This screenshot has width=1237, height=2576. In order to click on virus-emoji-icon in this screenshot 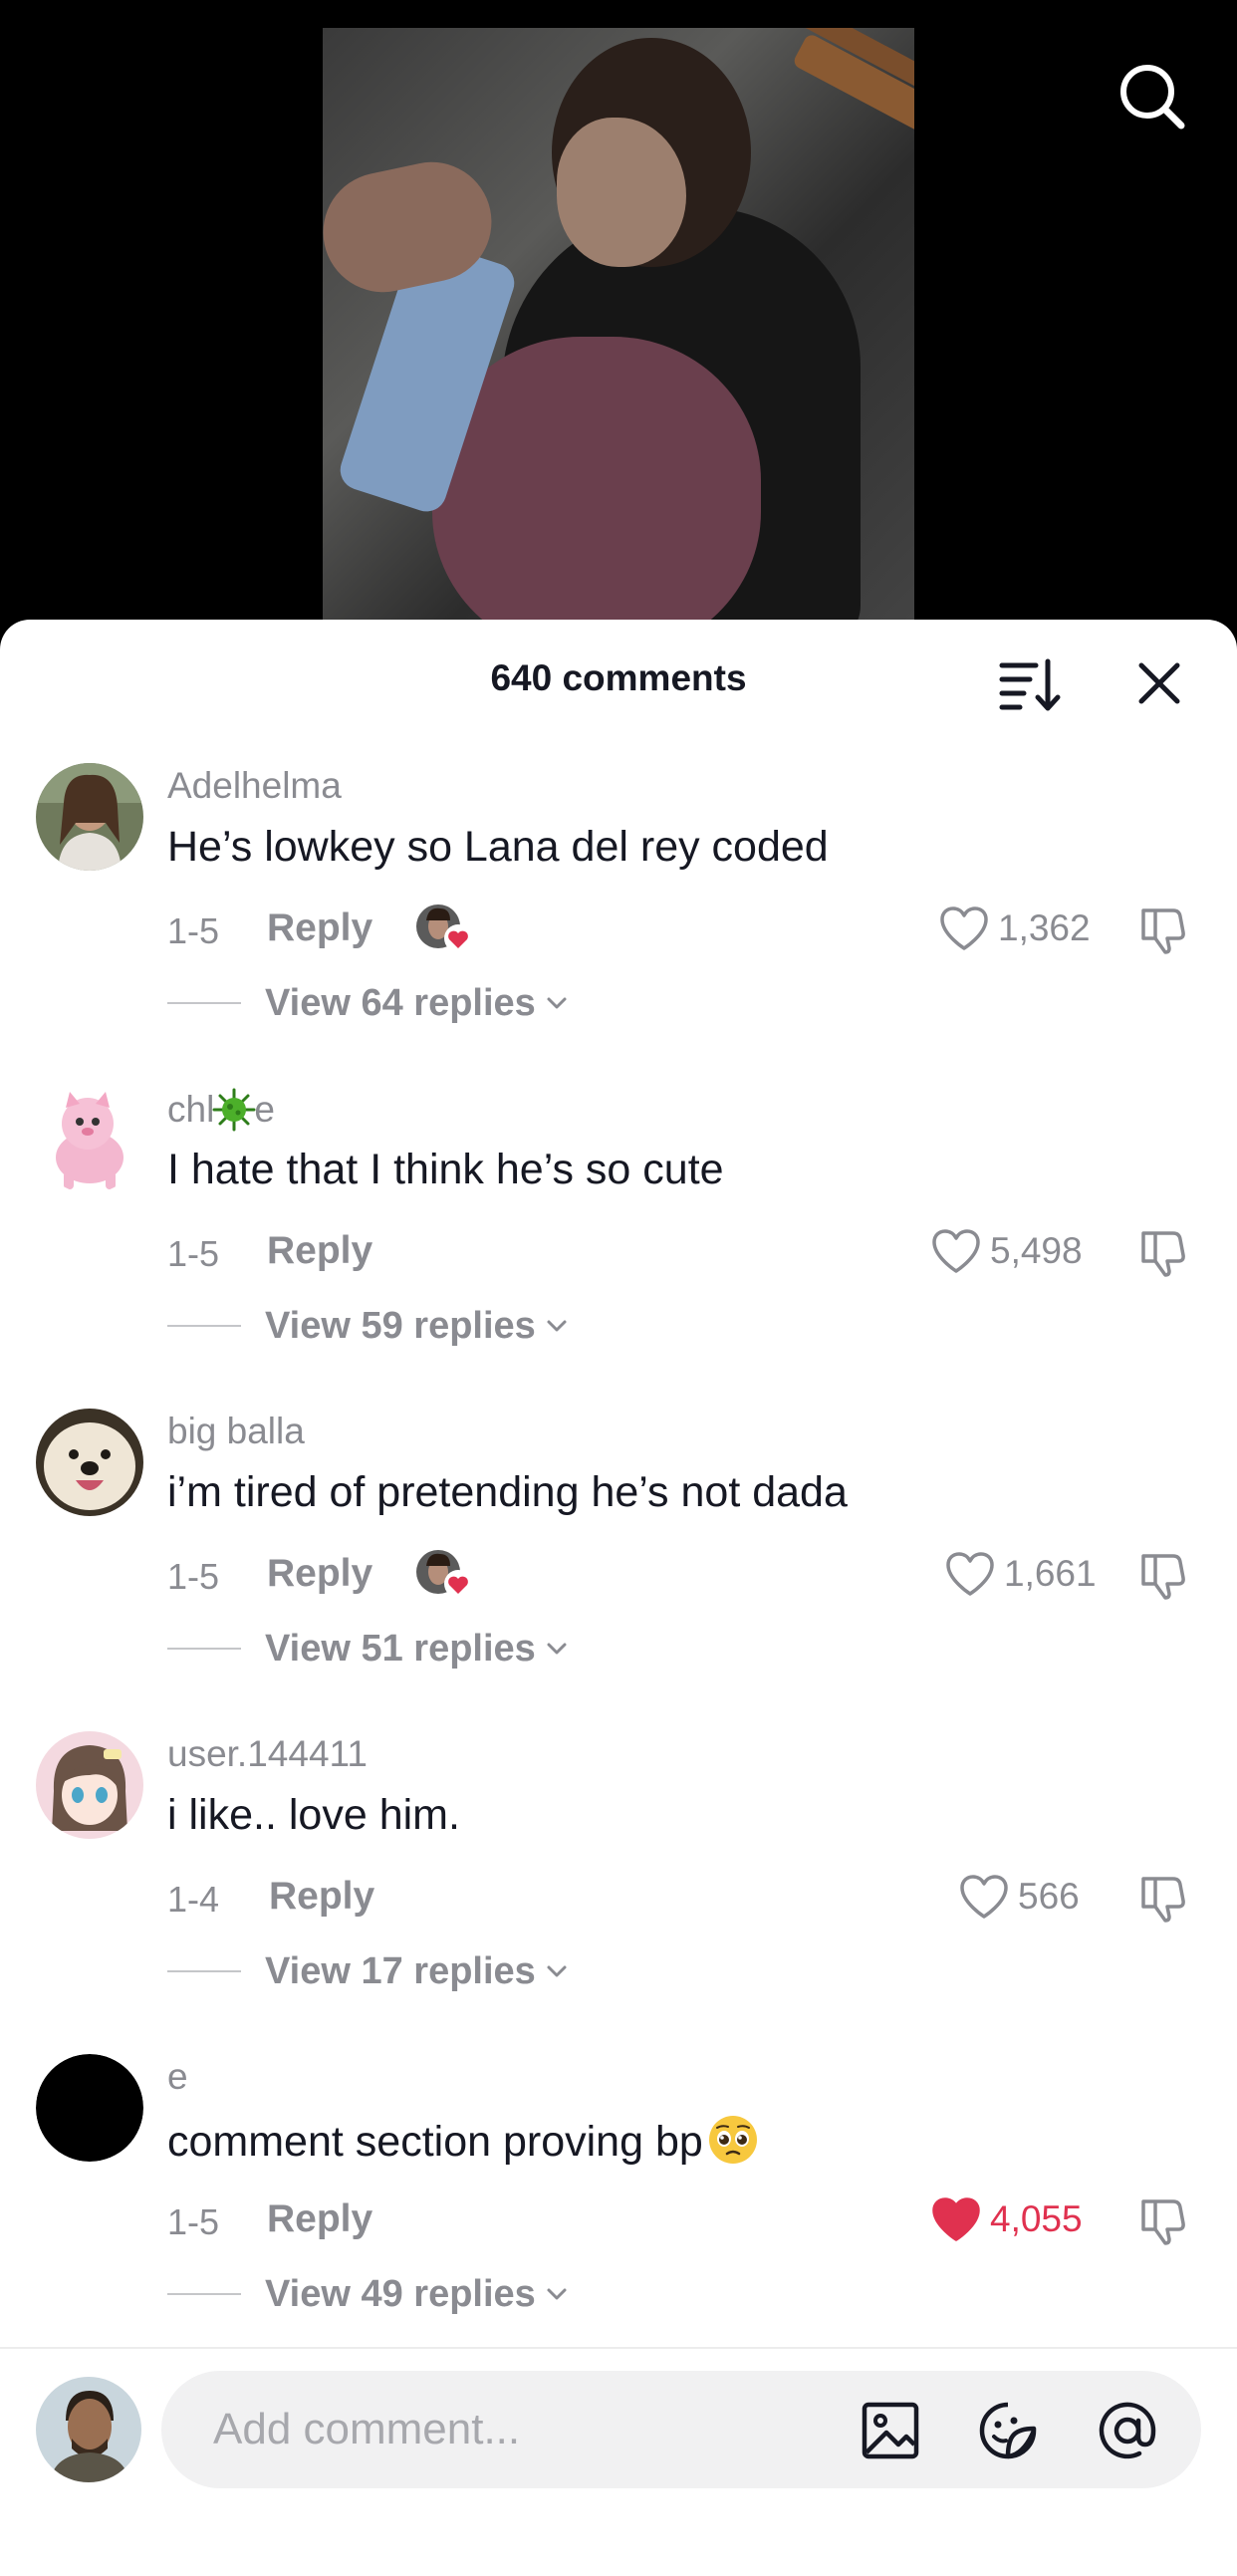, I will do `click(234, 1110)`.